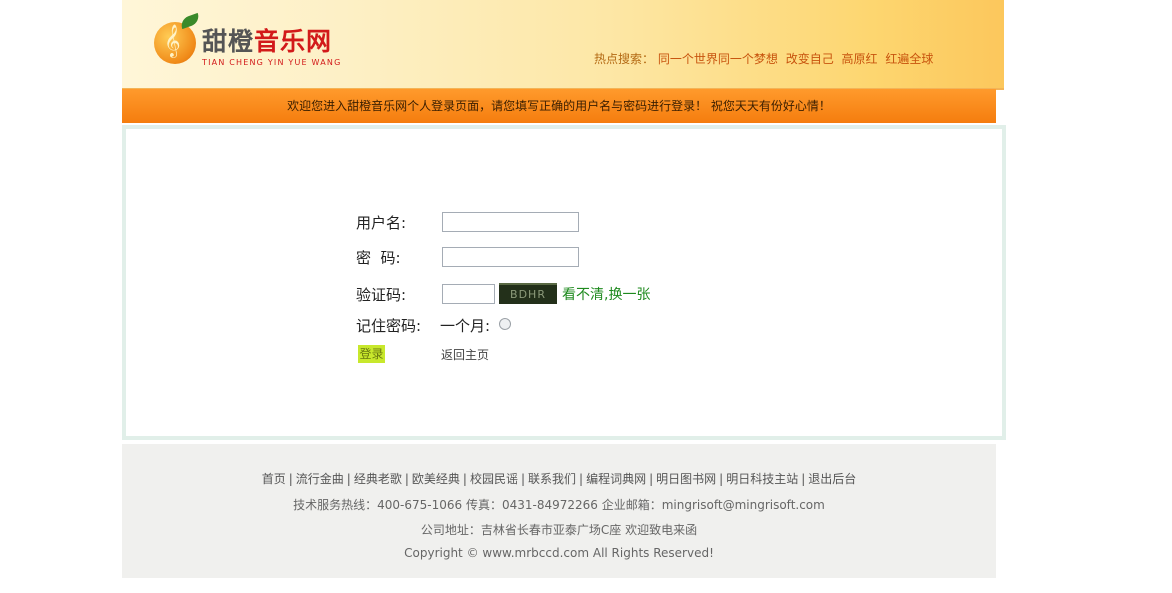 The image size is (1172, 593). I want to click on footer-link-logout: 退出后台, so click(832, 479).